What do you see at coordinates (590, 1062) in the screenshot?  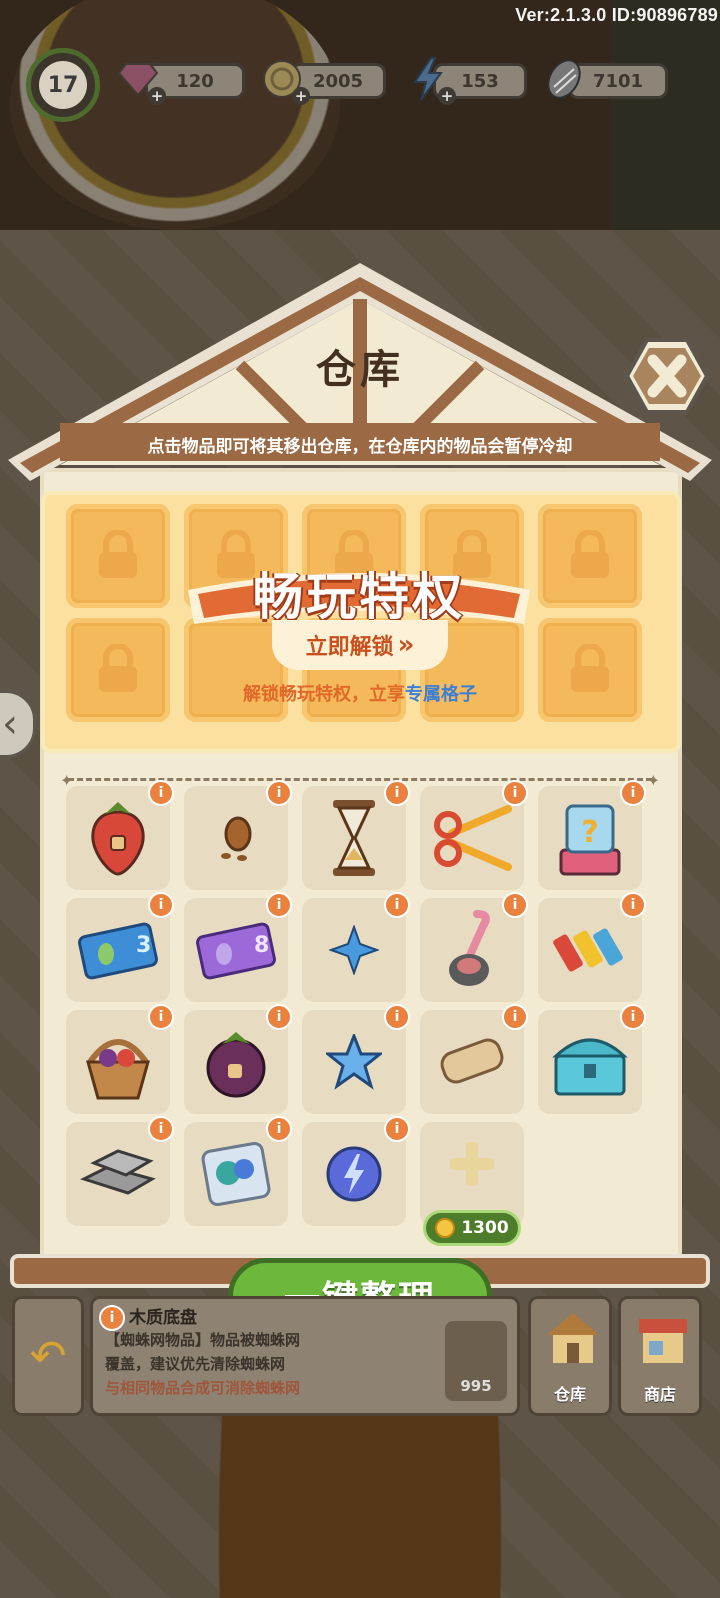 I see `treasure-chest-icon` at bounding box center [590, 1062].